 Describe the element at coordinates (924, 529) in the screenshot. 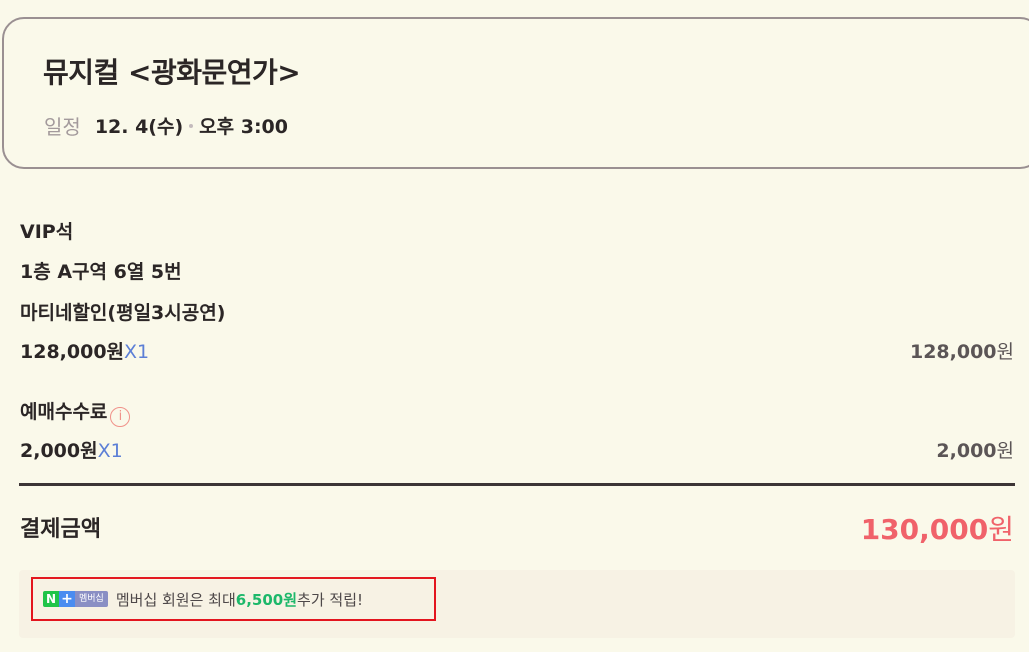

I see `total-amount-number: 130,000` at that location.